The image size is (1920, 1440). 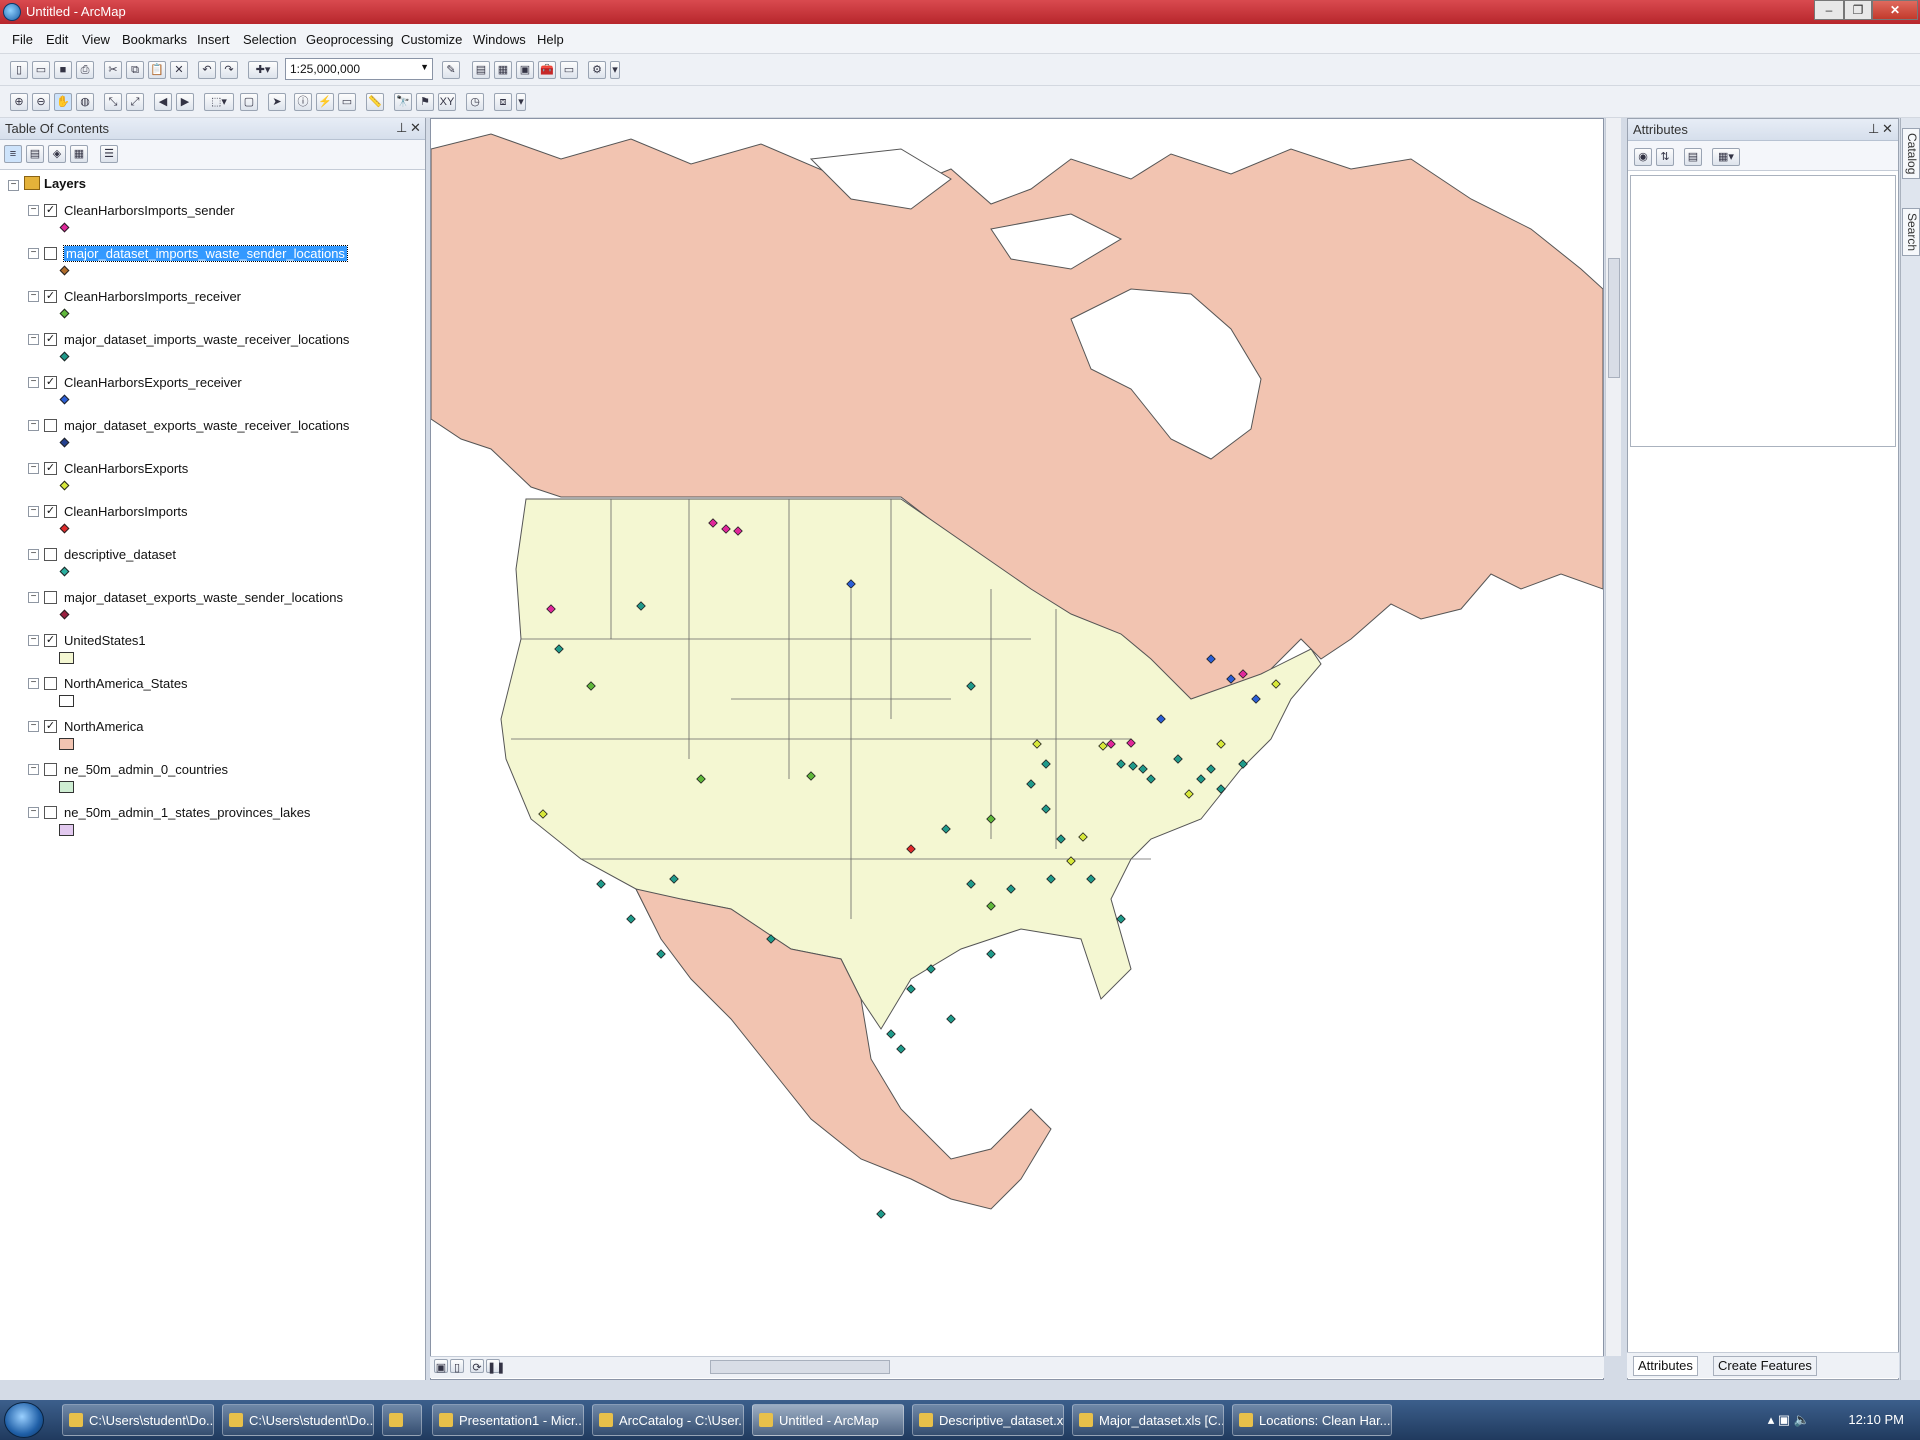 I want to click on menu-help: Help, so click(x=550, y=39).